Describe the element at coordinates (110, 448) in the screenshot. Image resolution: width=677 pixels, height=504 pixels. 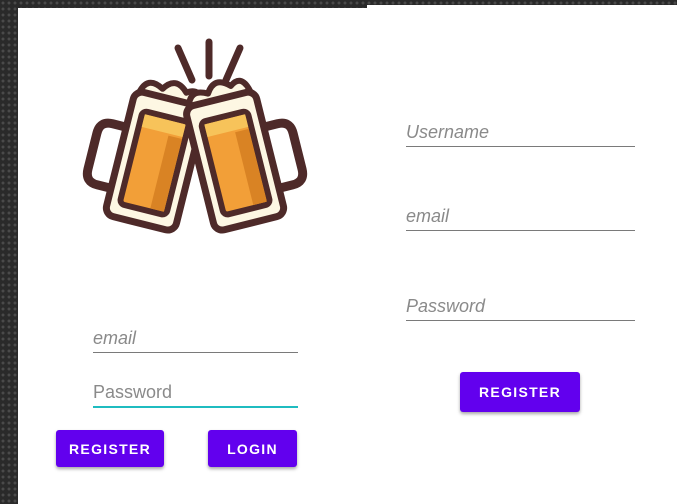
I see `login-register-button: REGISTER` at that location.